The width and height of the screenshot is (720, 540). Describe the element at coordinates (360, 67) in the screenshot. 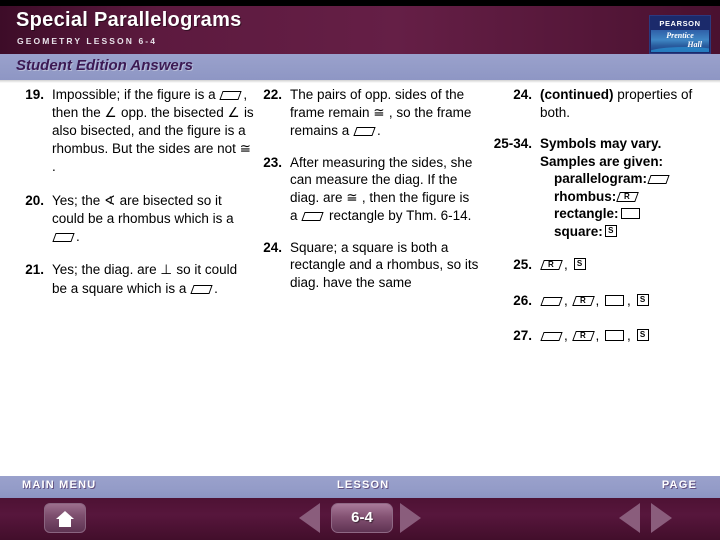

I see `student-edition-band: Student Edition Answers` at that location.